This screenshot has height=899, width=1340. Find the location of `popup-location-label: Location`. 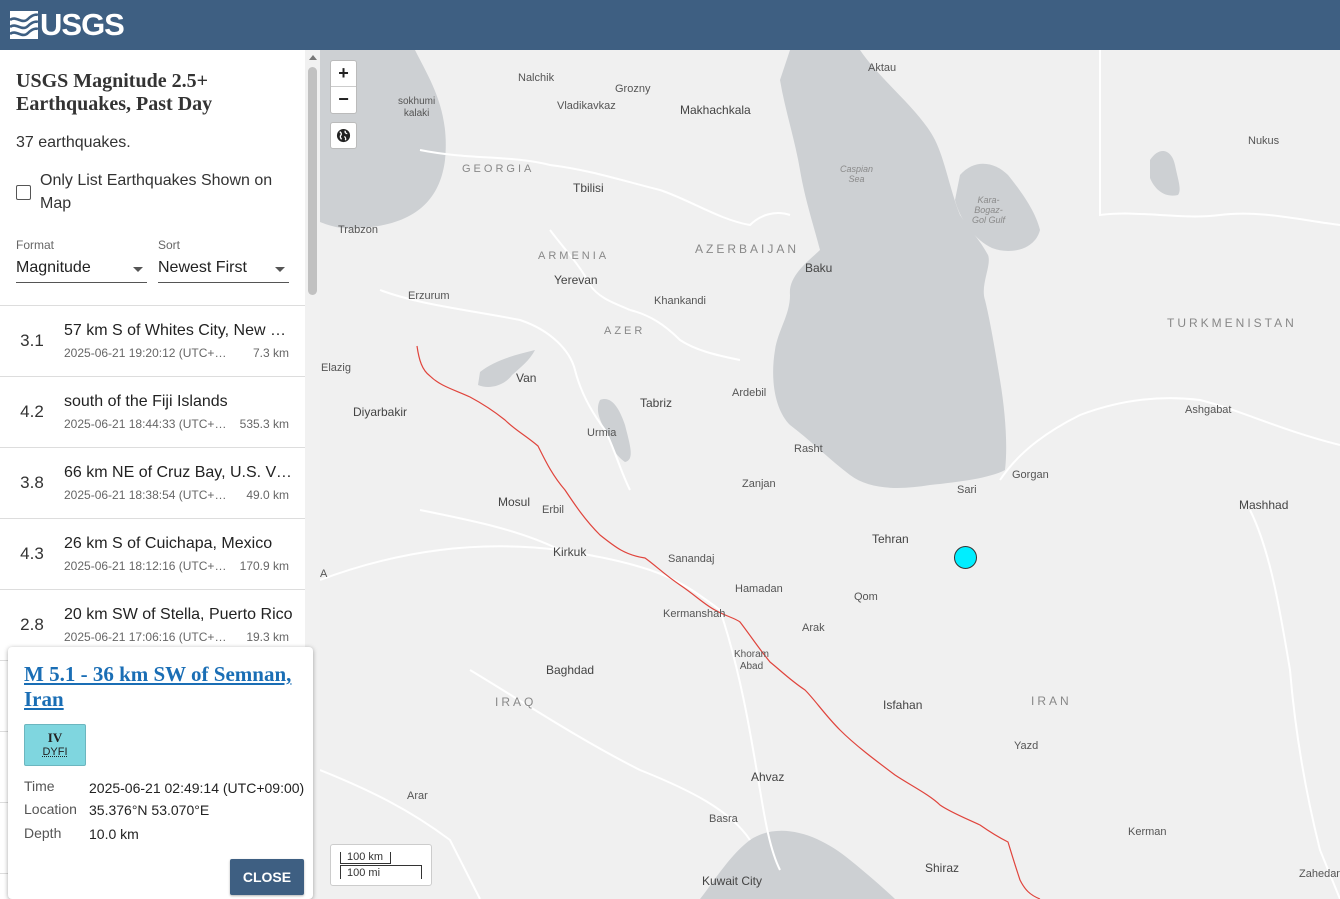

popup-location-label: Location is located at coordinates (50, 809).